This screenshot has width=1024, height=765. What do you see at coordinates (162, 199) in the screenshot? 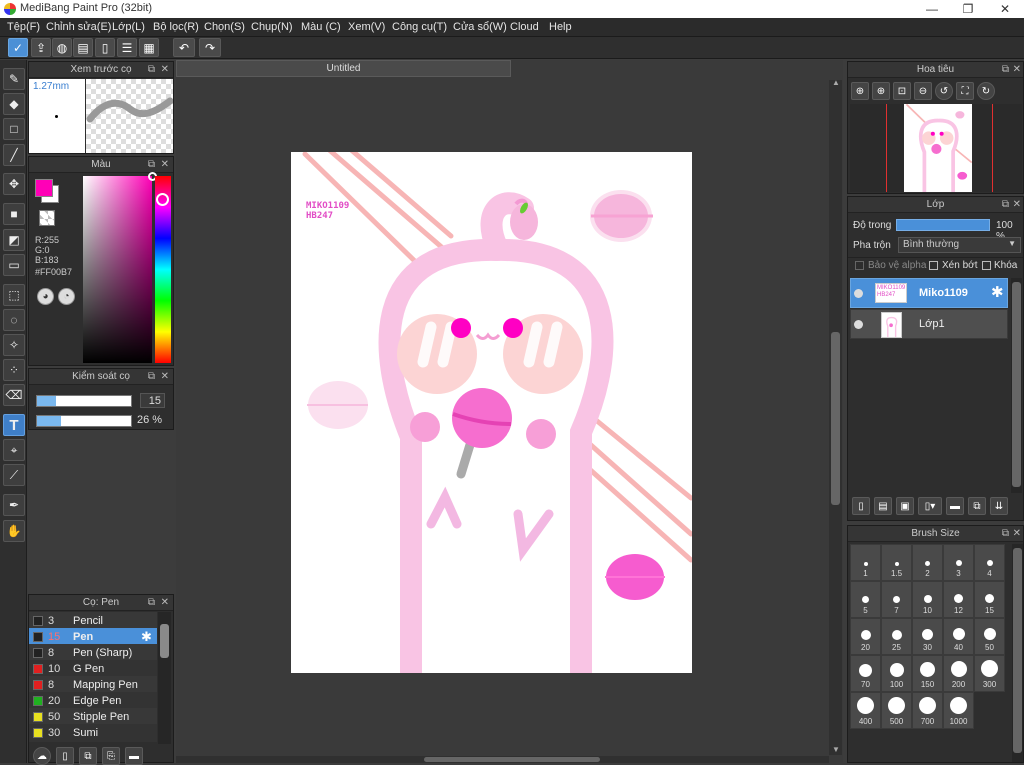
I see `hue-slider-handle` at bounding box center [162, 199].